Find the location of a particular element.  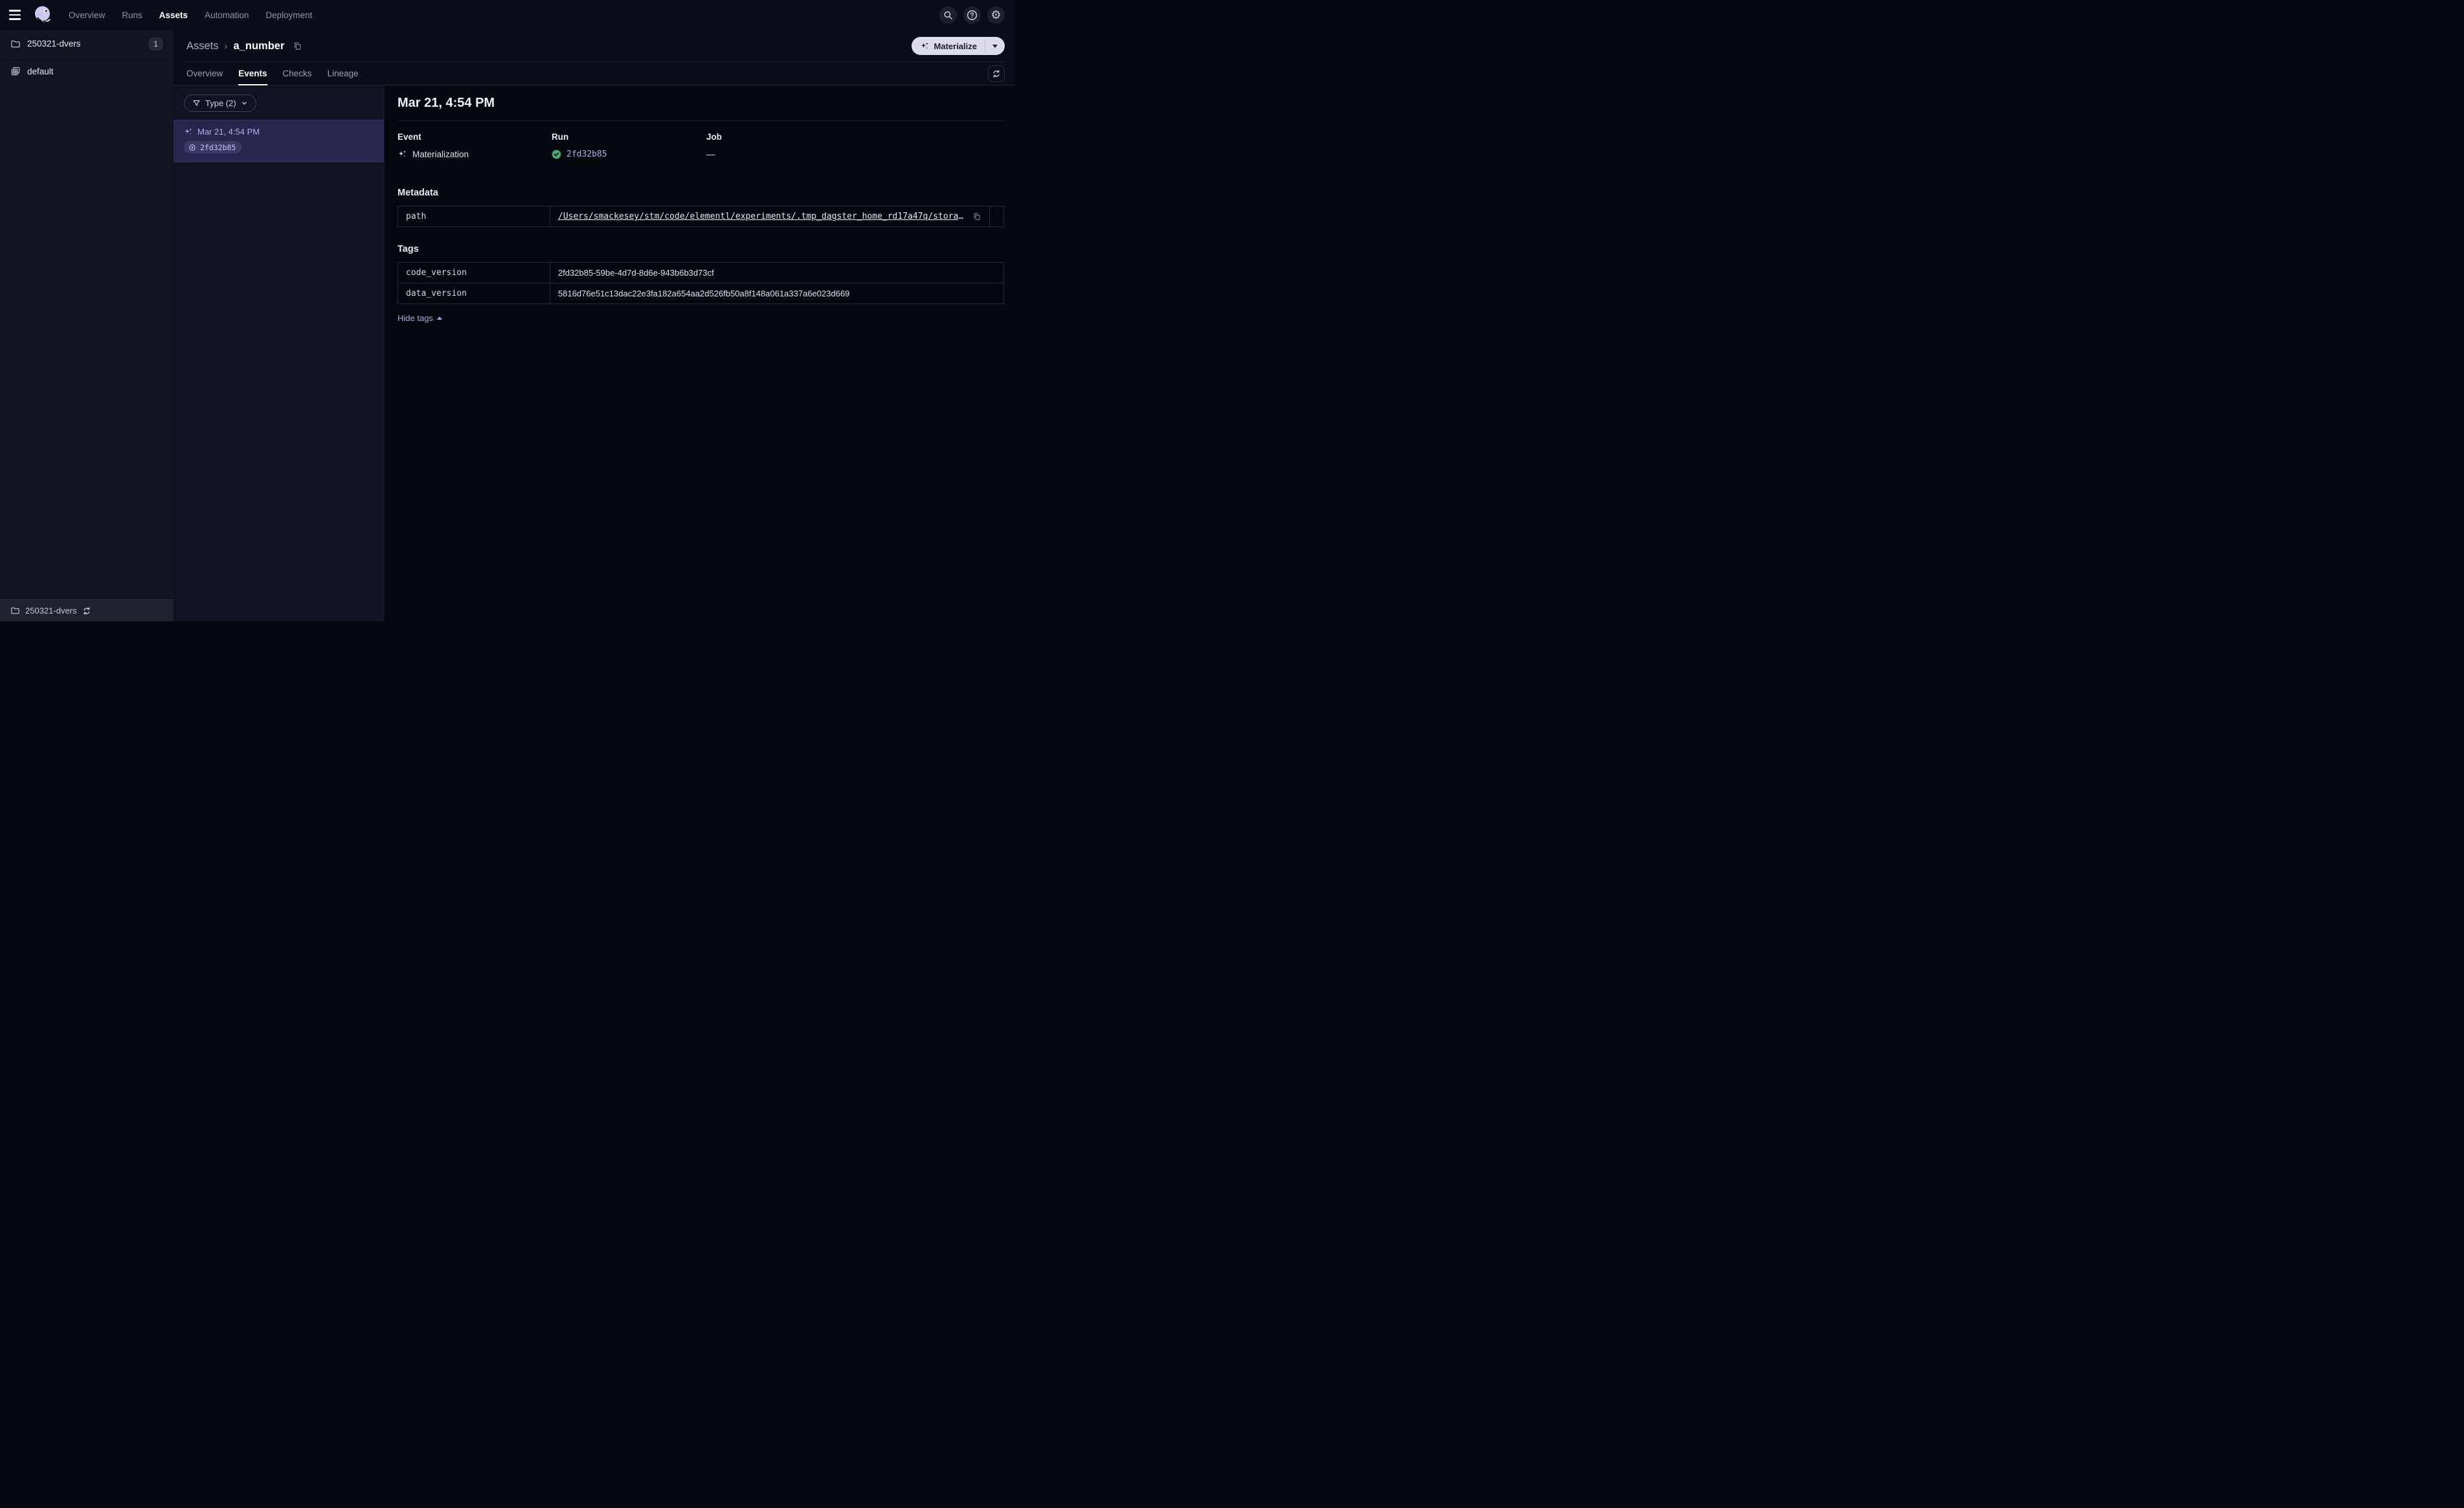

tab-lineage: Lineage is located at coordinates (343, 73).